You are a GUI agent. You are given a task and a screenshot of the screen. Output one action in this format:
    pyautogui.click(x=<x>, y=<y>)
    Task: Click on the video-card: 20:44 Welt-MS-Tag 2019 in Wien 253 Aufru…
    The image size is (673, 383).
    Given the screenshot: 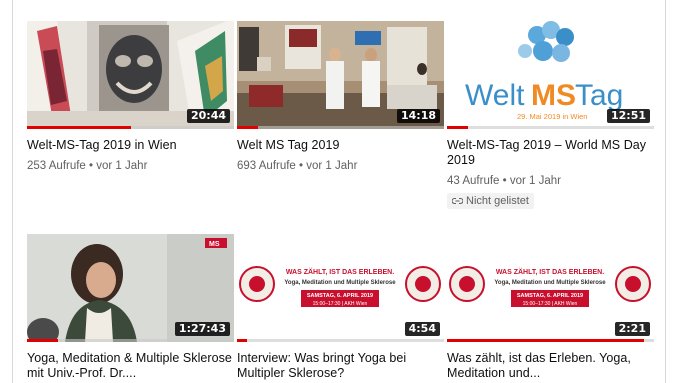 What is the action you would take?
    pyautogui.click(x=130, y=97)
    